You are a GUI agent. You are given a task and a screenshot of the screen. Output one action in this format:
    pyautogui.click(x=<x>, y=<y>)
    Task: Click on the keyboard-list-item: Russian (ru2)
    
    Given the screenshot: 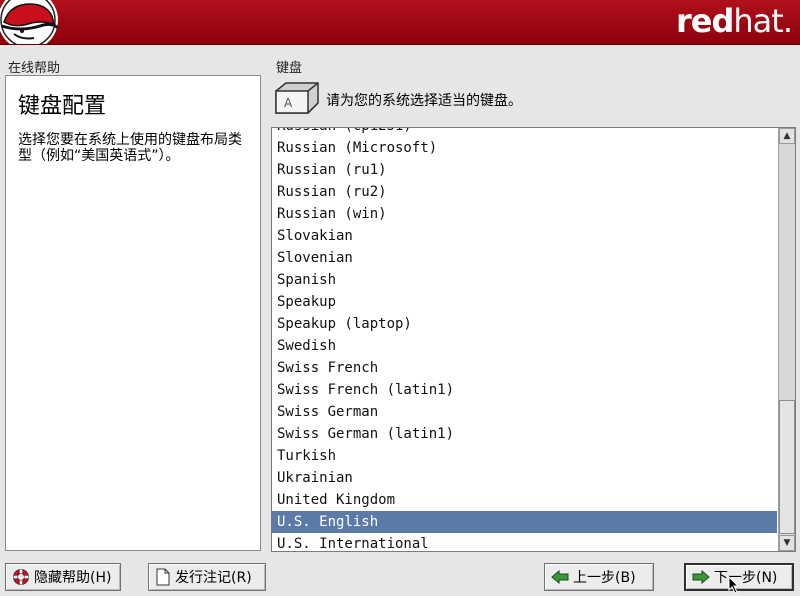 What is the action you would take?
    pyautogui.click(x=524, y=192)
    